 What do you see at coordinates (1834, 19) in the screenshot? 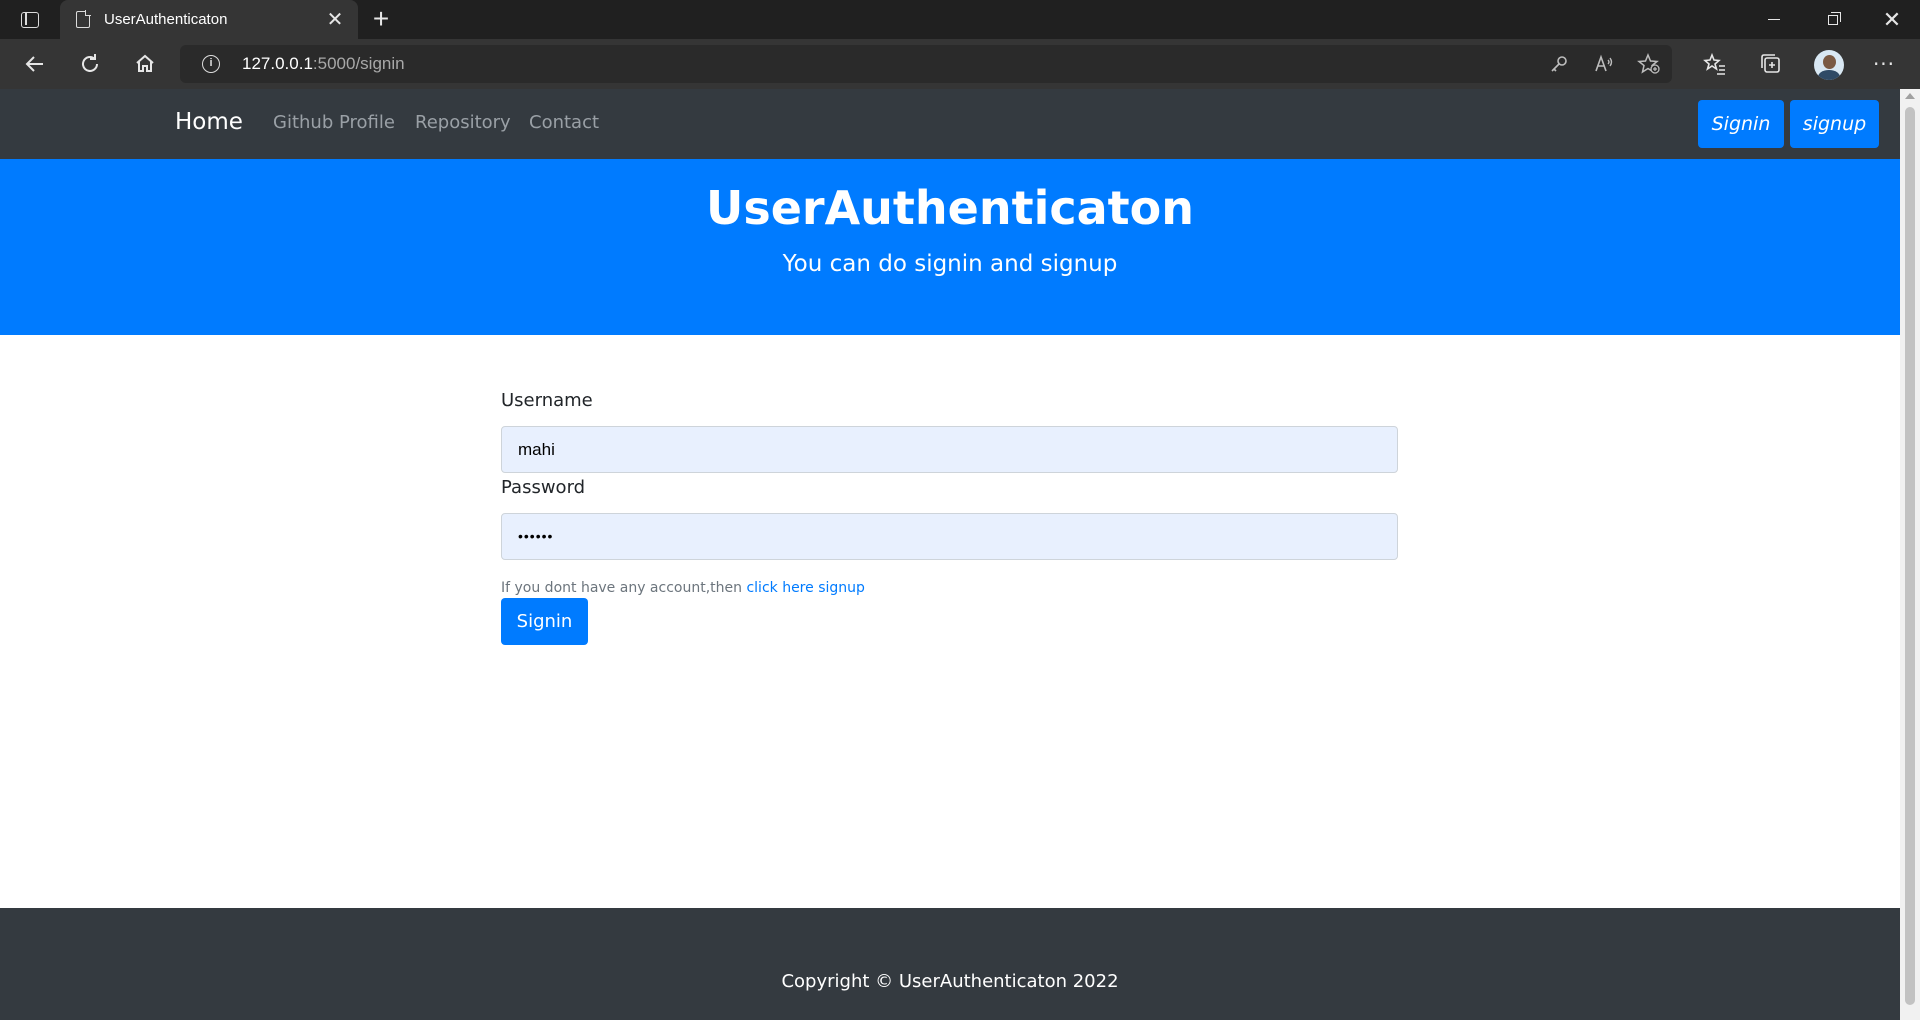
I see `restore-icon` at bounding box center [1834, 19].